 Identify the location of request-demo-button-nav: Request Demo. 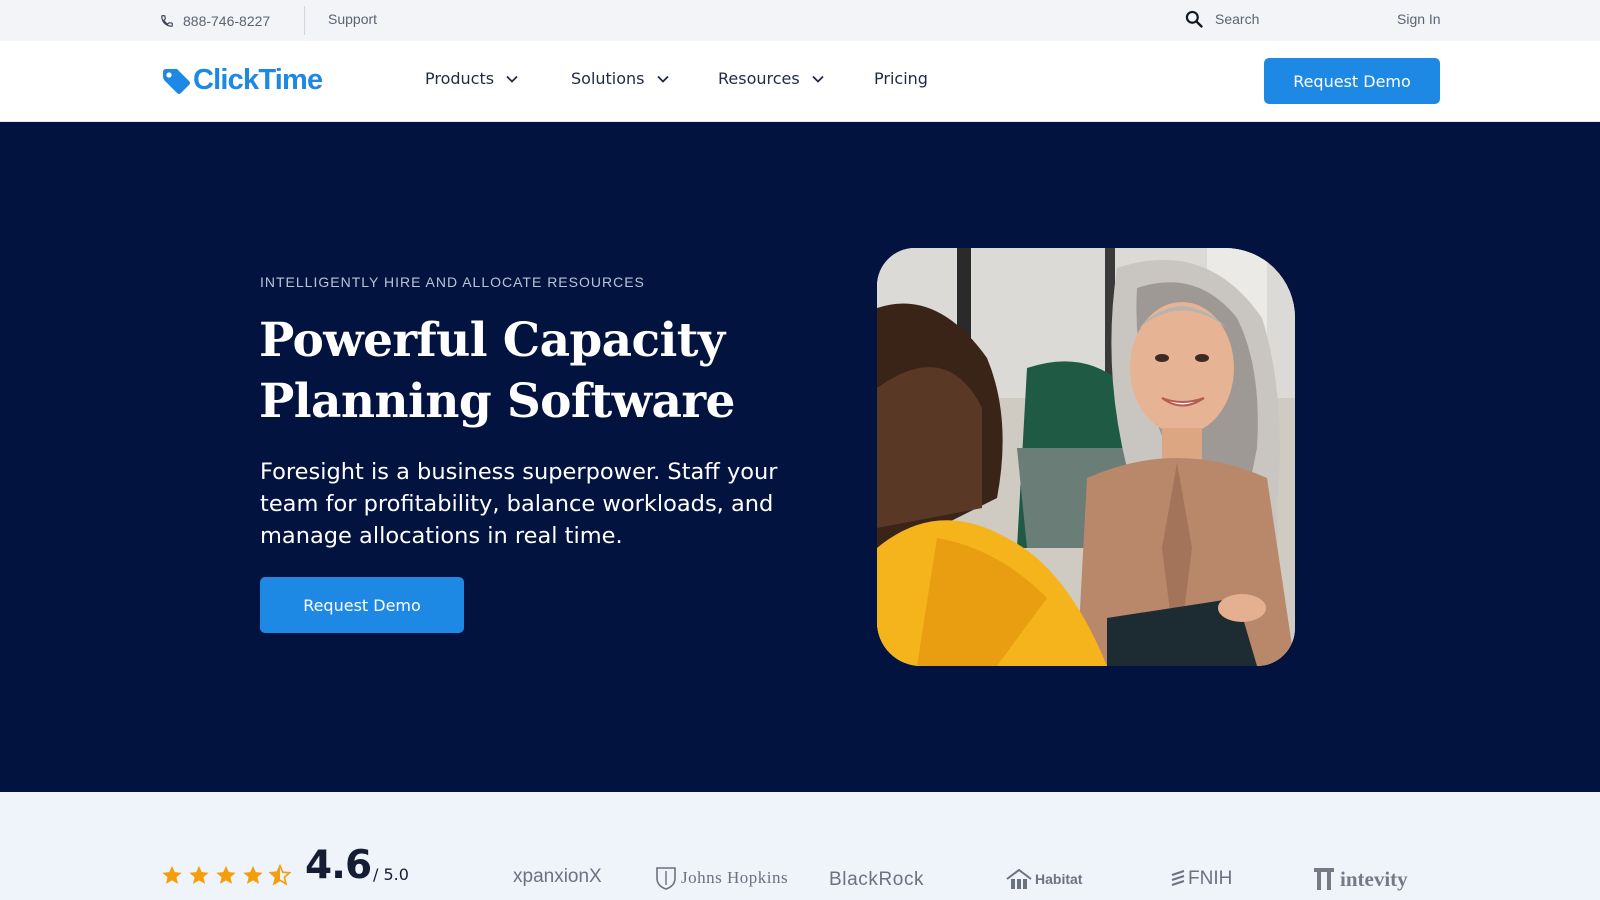
(1352, 81).